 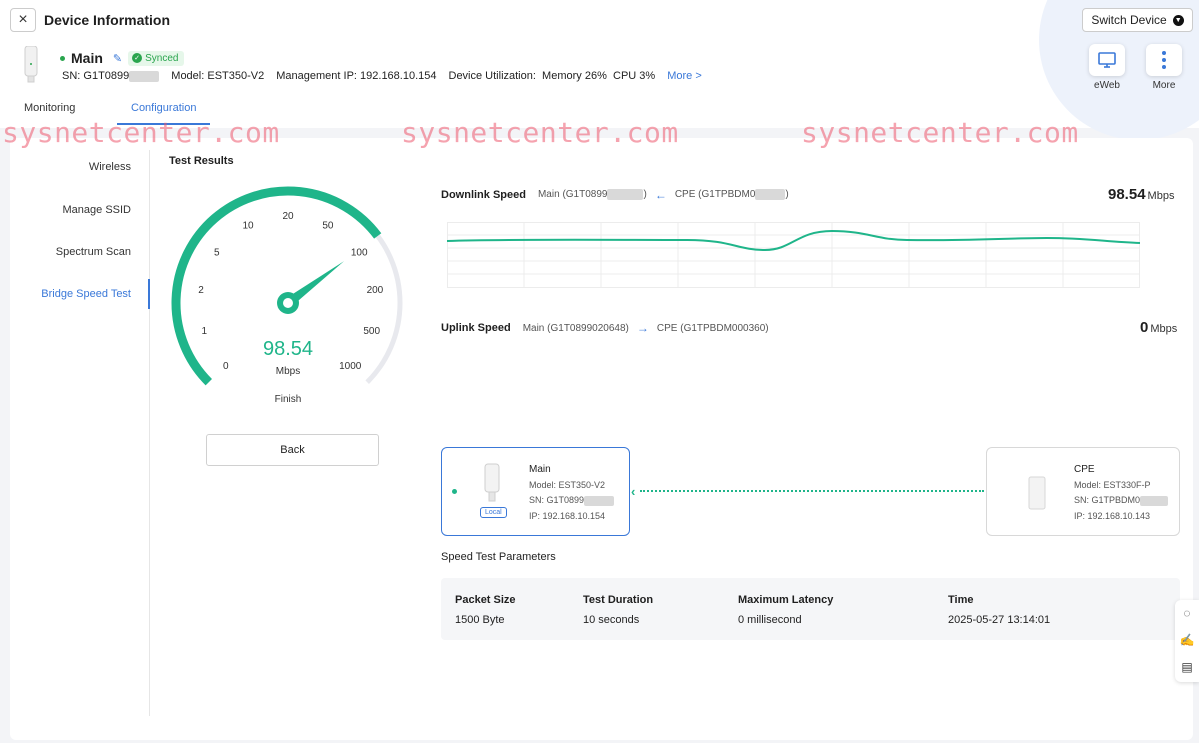 What do you see at coordinates (961, 600) in the screenshot?
I see `time-label: Time` at bounding box center [961, 600].